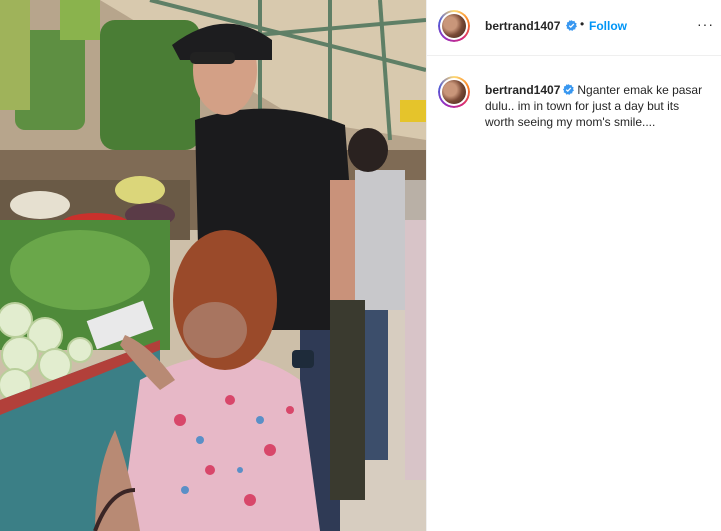 The width and height of the screenshot is (721, 531). I want to click on caption-username: bertrand1407, so click(522, 90).